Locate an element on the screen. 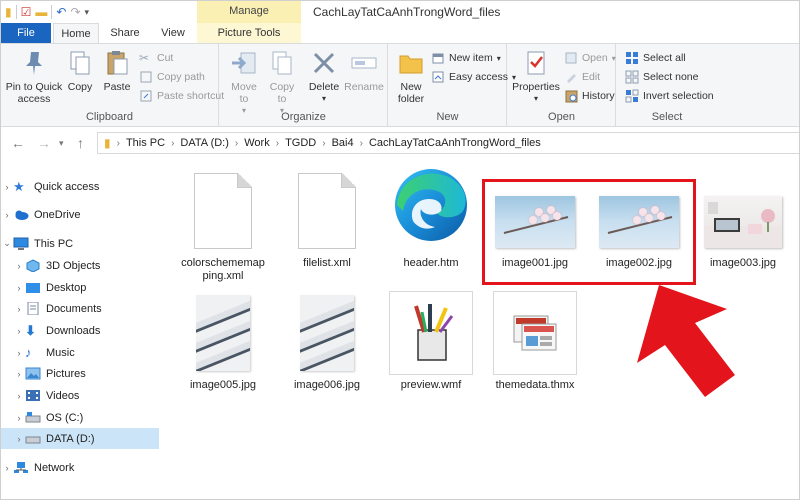 The width and height of the screenshot is (800, 500). rename-icon is located at coordinates (364, 63).